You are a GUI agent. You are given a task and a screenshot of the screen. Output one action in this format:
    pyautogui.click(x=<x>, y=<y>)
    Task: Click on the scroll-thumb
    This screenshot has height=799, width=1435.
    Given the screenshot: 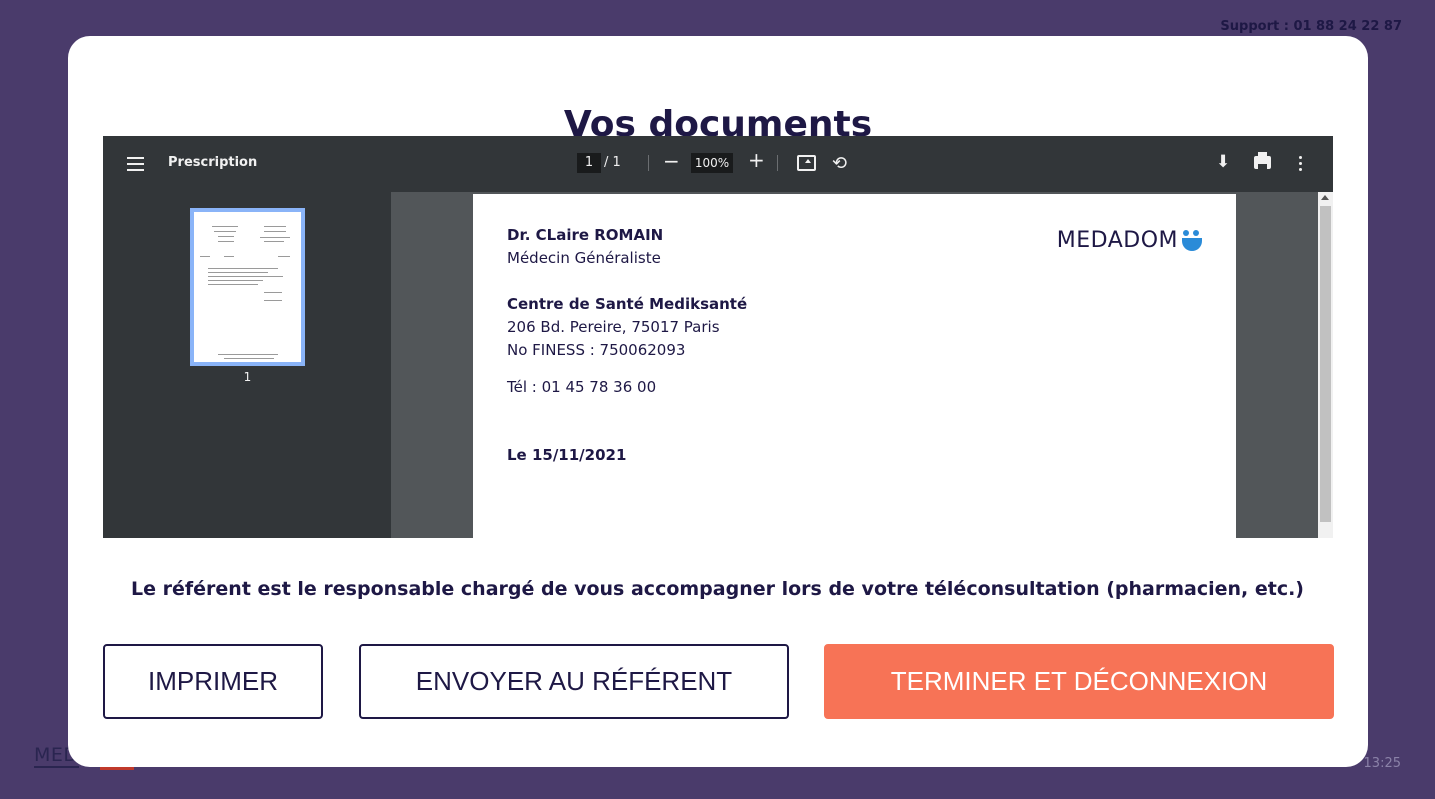 What is the action you would take?
    pyautogui.click(x=1325, y=364)
    